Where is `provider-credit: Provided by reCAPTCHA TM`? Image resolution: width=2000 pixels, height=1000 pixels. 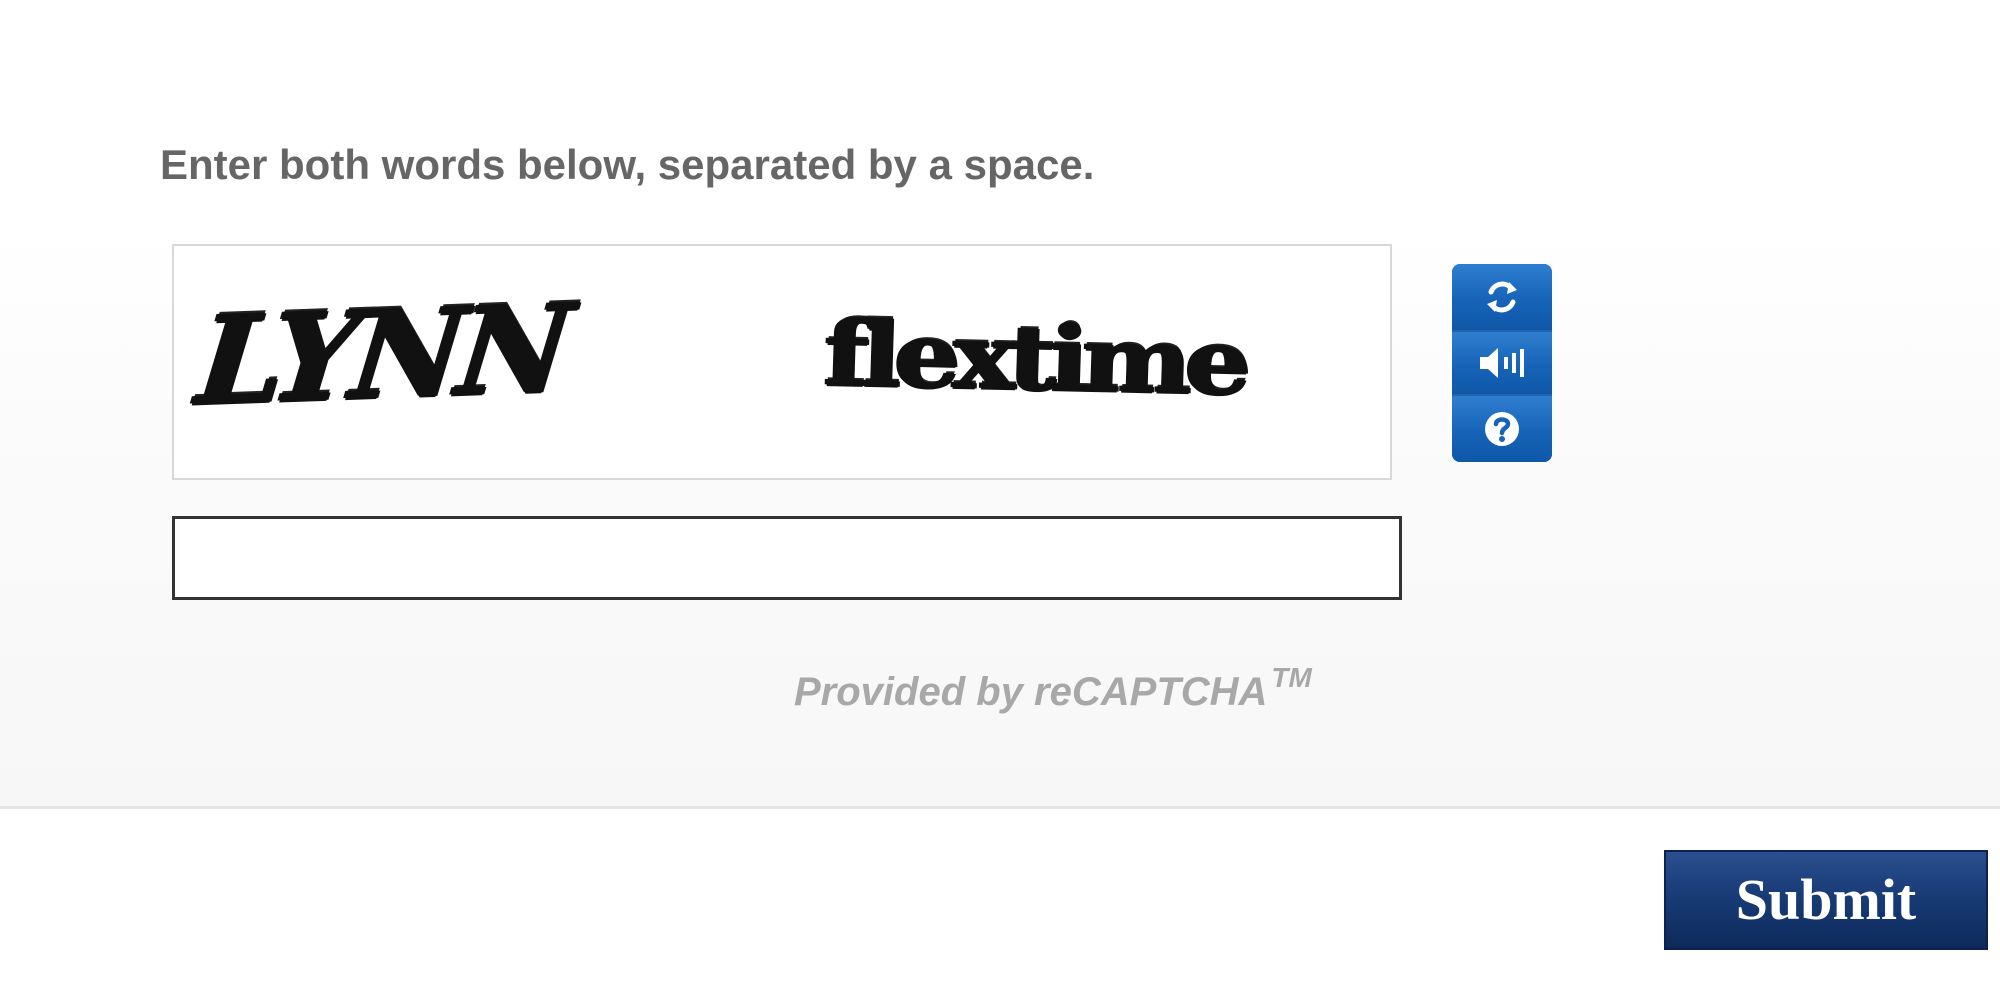 provider-credit: Provided by reCAPTCHA TM is located at coordinates (1053, 685).